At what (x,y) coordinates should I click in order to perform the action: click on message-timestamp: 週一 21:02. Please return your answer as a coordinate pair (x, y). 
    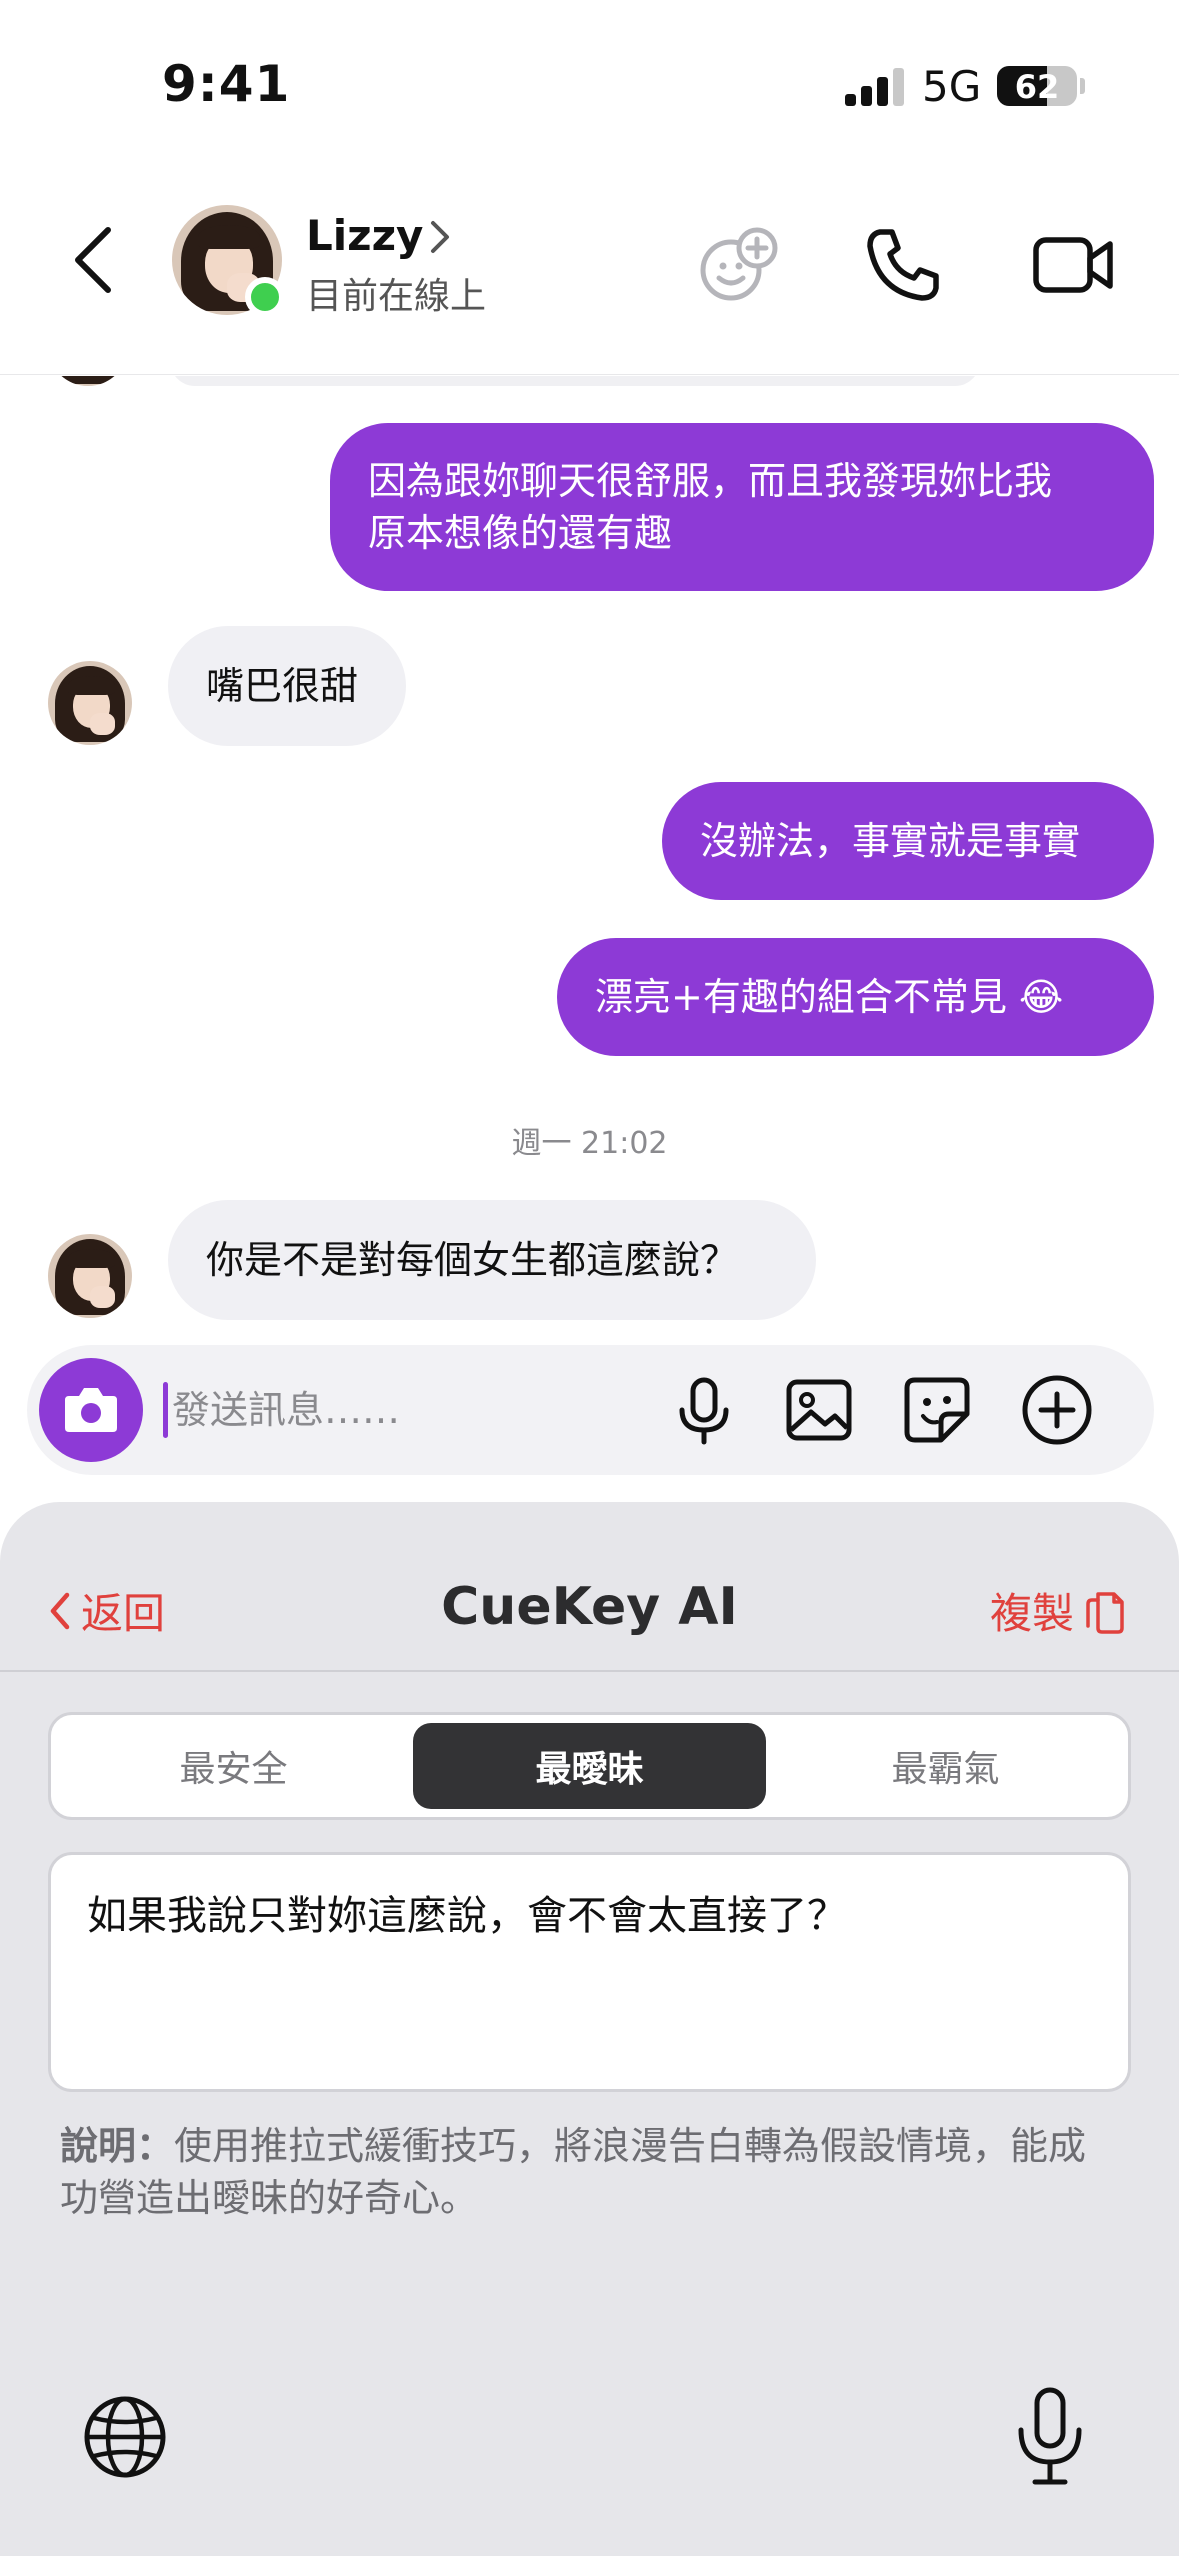
    Looking at the image, I should click on (589, 1143).